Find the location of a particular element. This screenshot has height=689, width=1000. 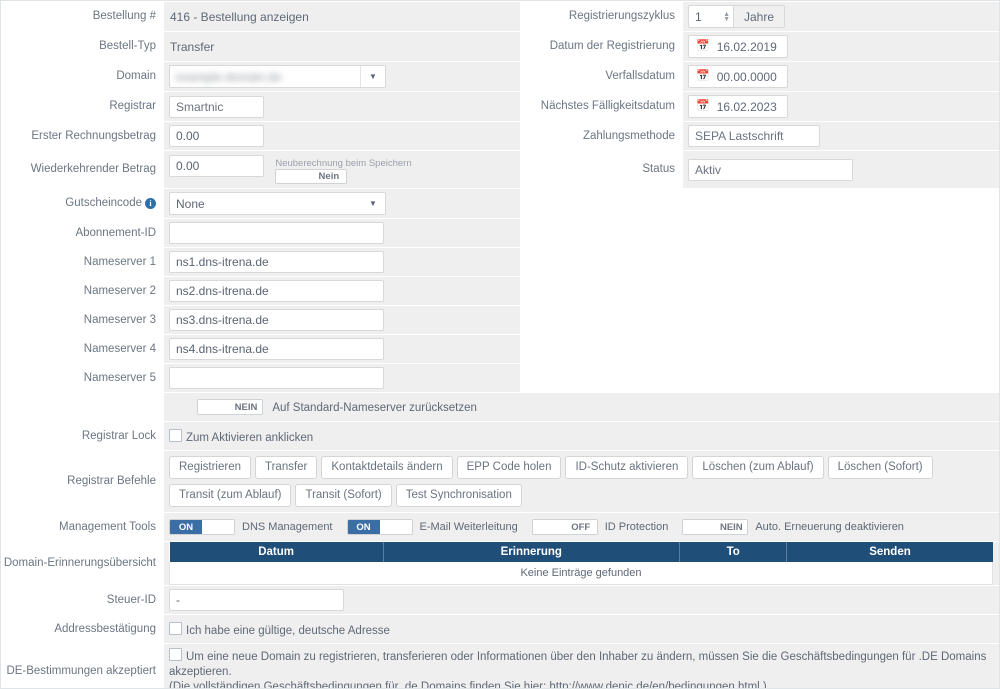

management-tool-toggle-label: NEIN is located at coordinates (731, 527).